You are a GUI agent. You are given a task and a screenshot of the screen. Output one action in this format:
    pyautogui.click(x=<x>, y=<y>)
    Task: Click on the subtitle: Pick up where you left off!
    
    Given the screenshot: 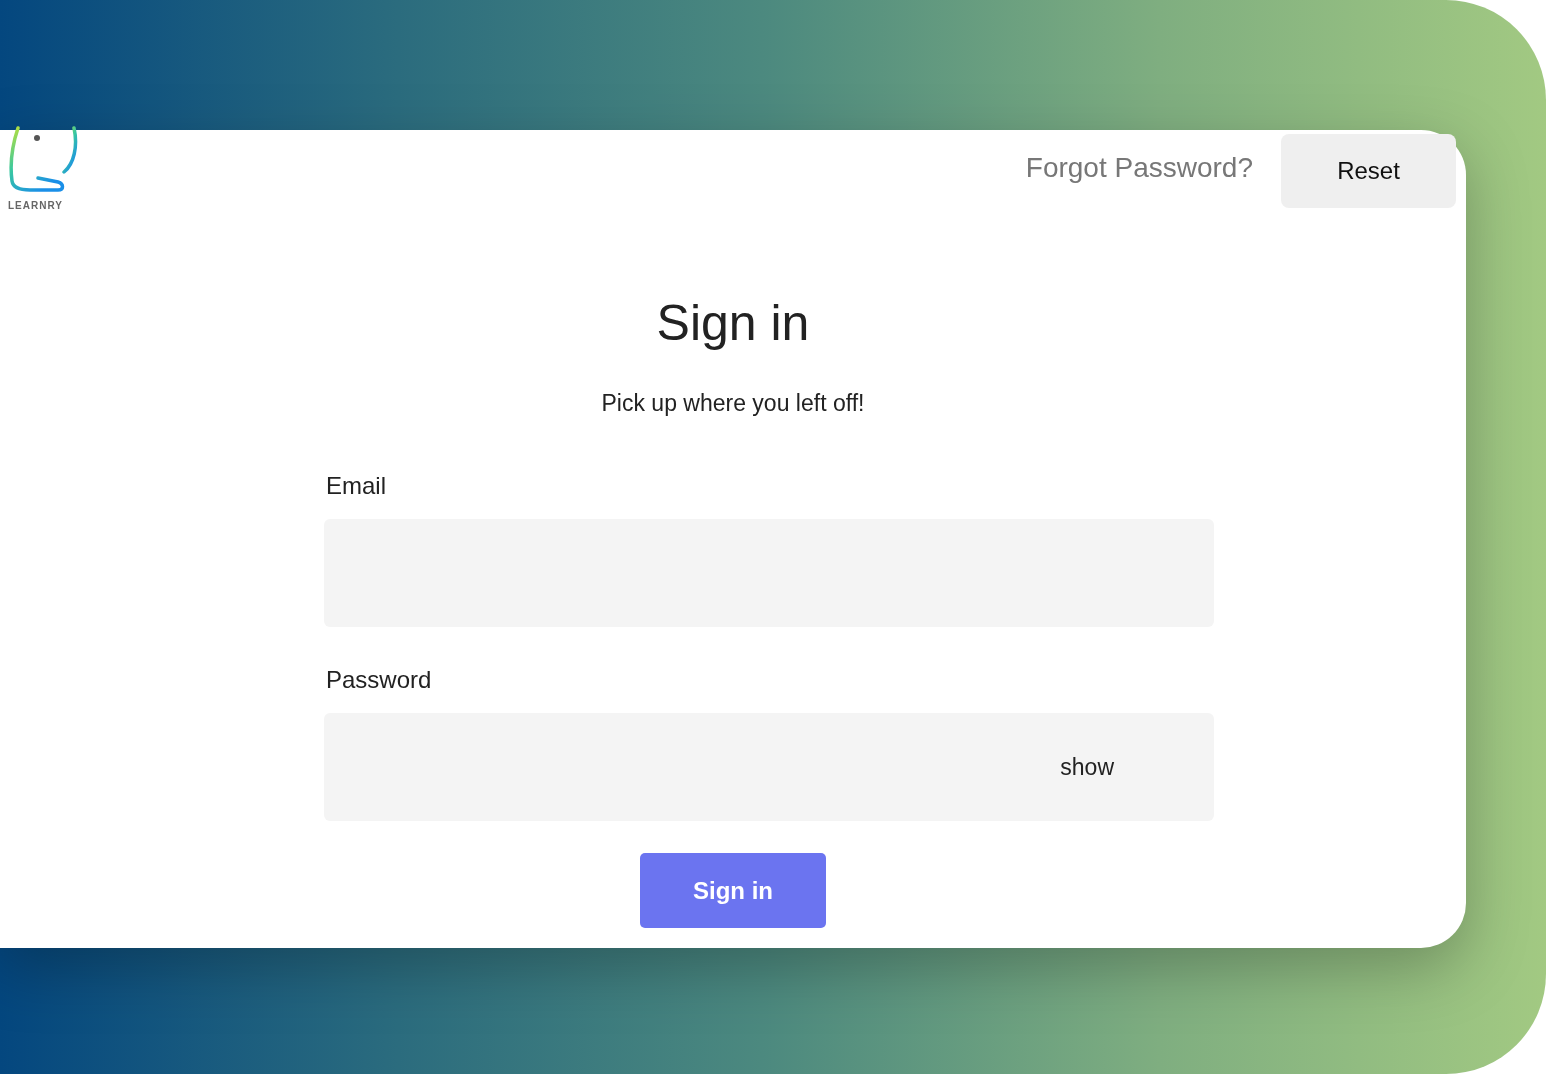 What is the action you would take?
    pyautogui.click(x=733, y=403)
    